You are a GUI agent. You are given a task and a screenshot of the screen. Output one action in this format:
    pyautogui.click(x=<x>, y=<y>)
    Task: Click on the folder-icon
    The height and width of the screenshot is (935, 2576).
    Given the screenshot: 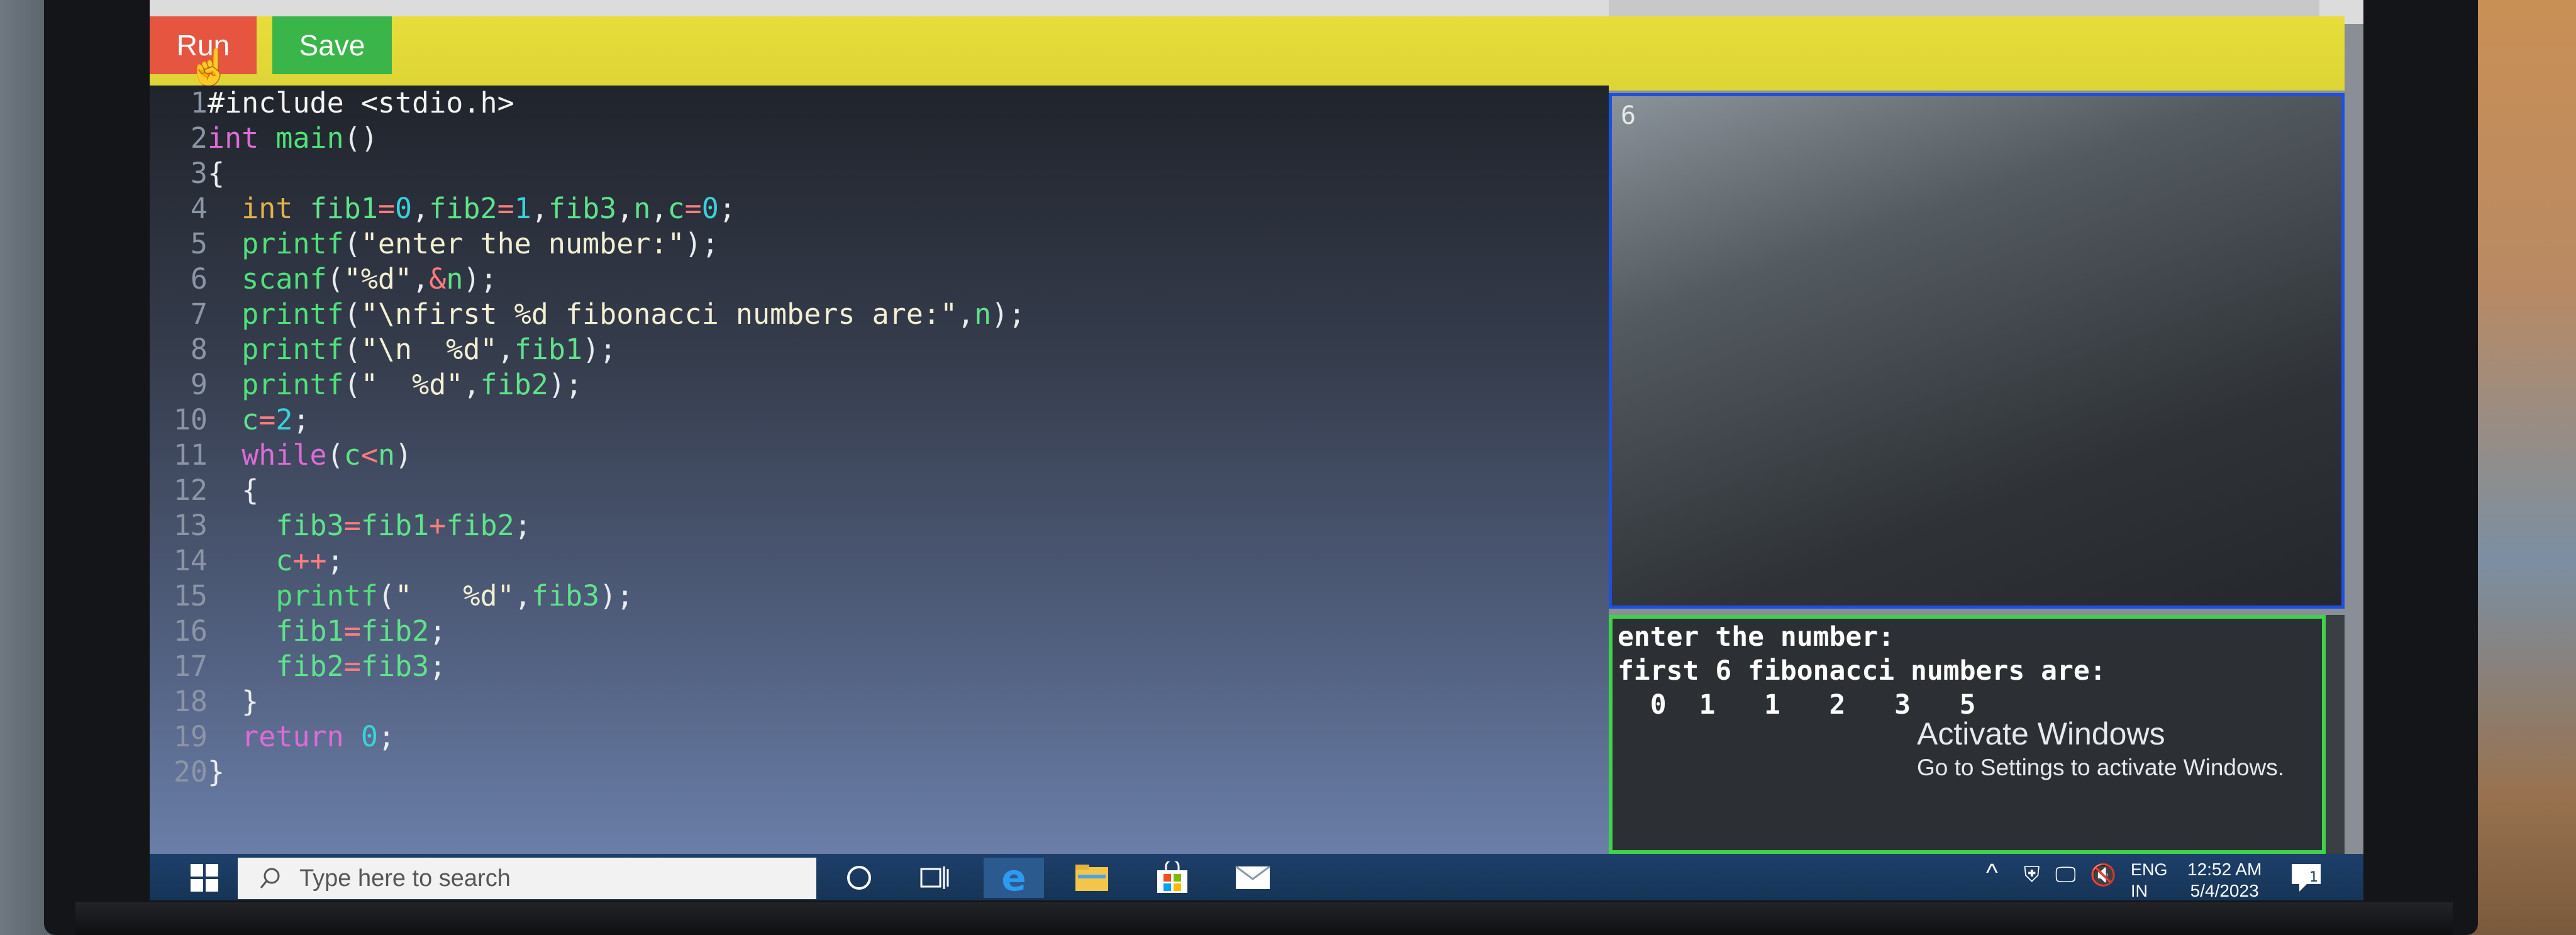 What is the action you would take?
    pyautogui.click(x=1091, y=878)
    